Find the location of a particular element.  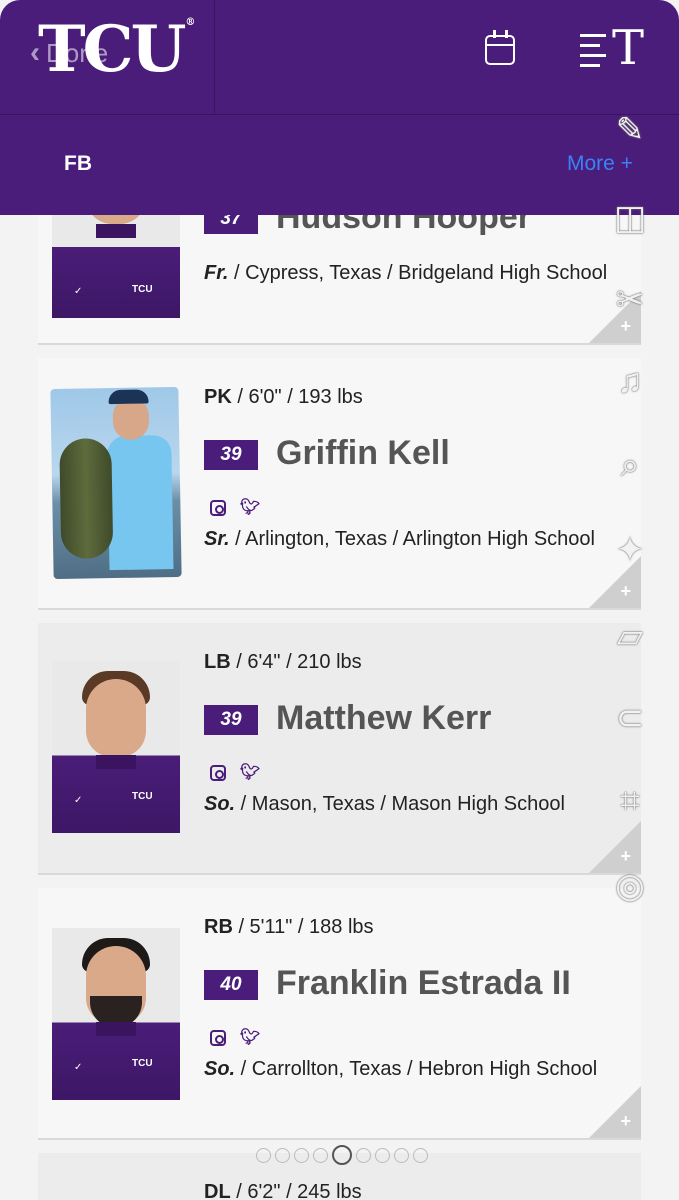

paperclip-icon: ⊂ is located at coordinates (630, 718).